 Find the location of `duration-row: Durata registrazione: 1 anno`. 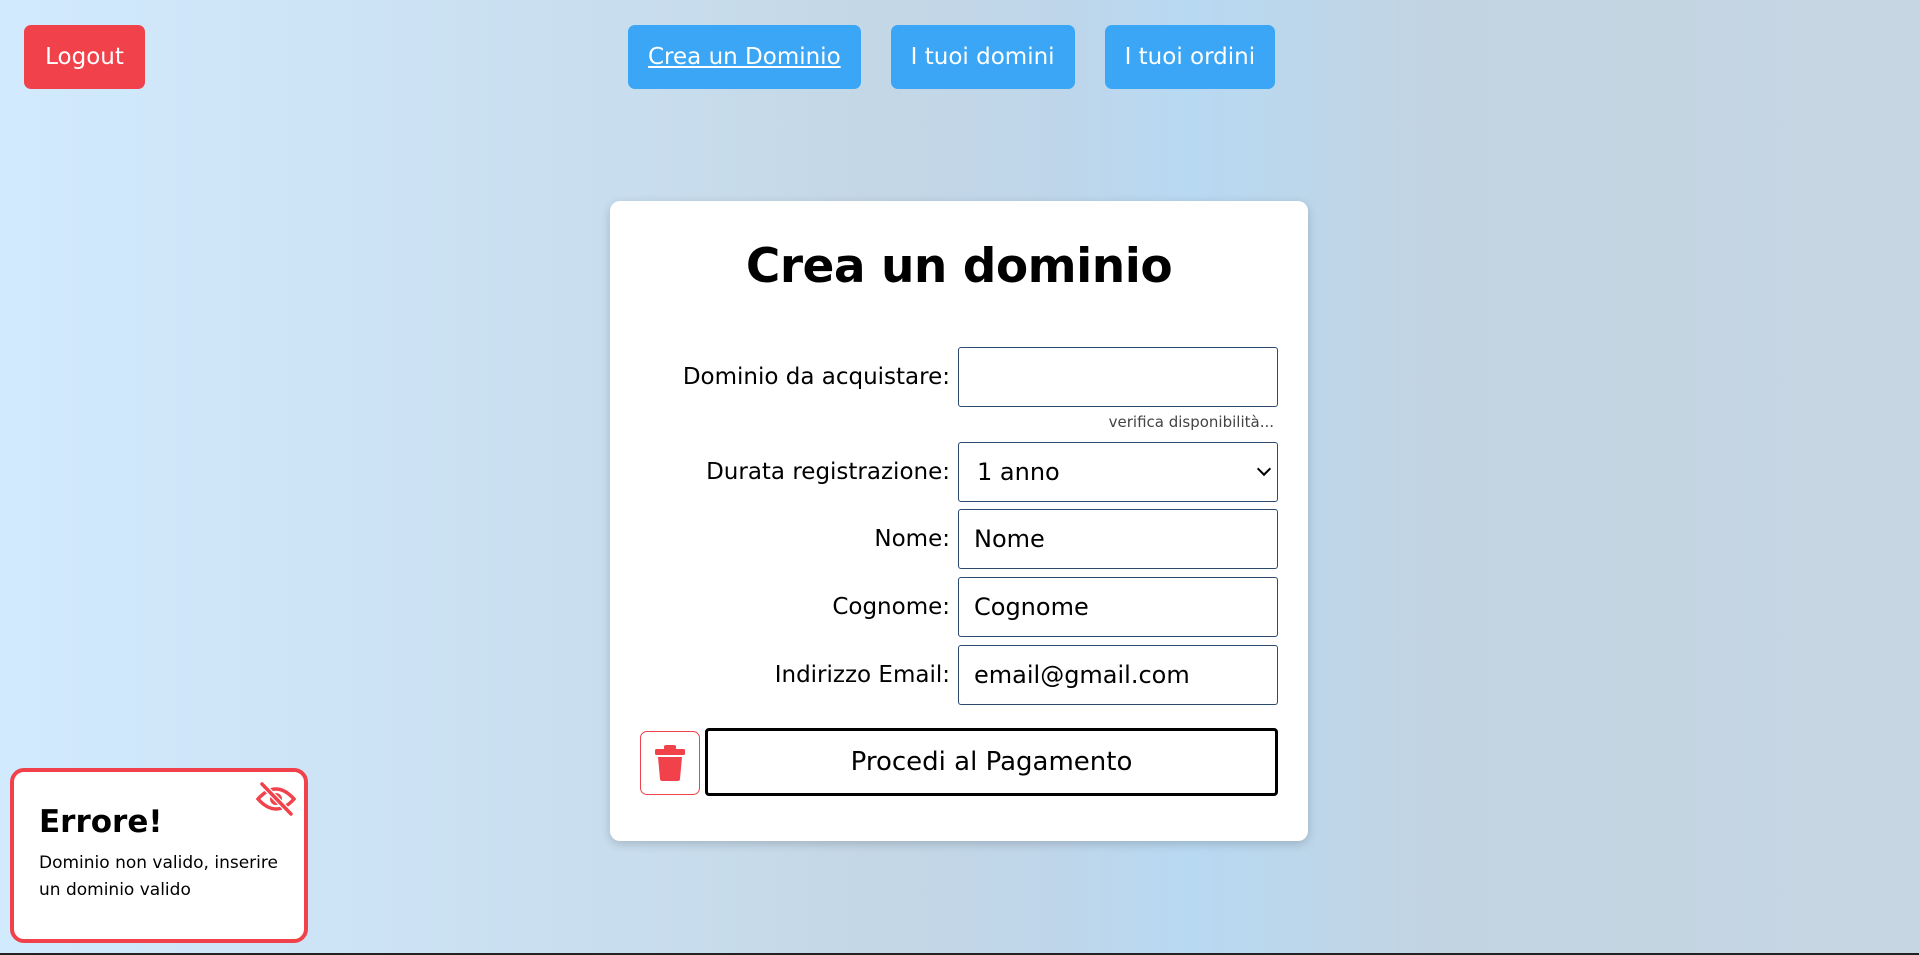

duration-row: Durata registrazione: 1 anno is located at coordinates (959, 472).